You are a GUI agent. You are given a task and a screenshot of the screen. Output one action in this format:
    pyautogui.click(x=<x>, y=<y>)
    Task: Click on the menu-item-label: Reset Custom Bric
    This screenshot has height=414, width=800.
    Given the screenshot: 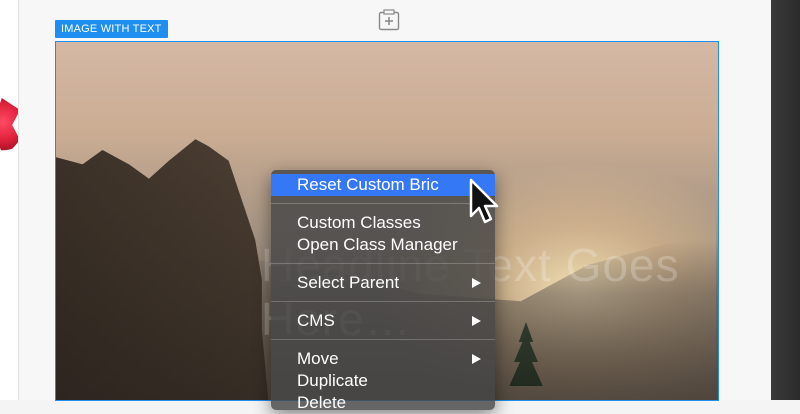 What is the action you would take?
    pyautogui.click(x=368, y=184)
    